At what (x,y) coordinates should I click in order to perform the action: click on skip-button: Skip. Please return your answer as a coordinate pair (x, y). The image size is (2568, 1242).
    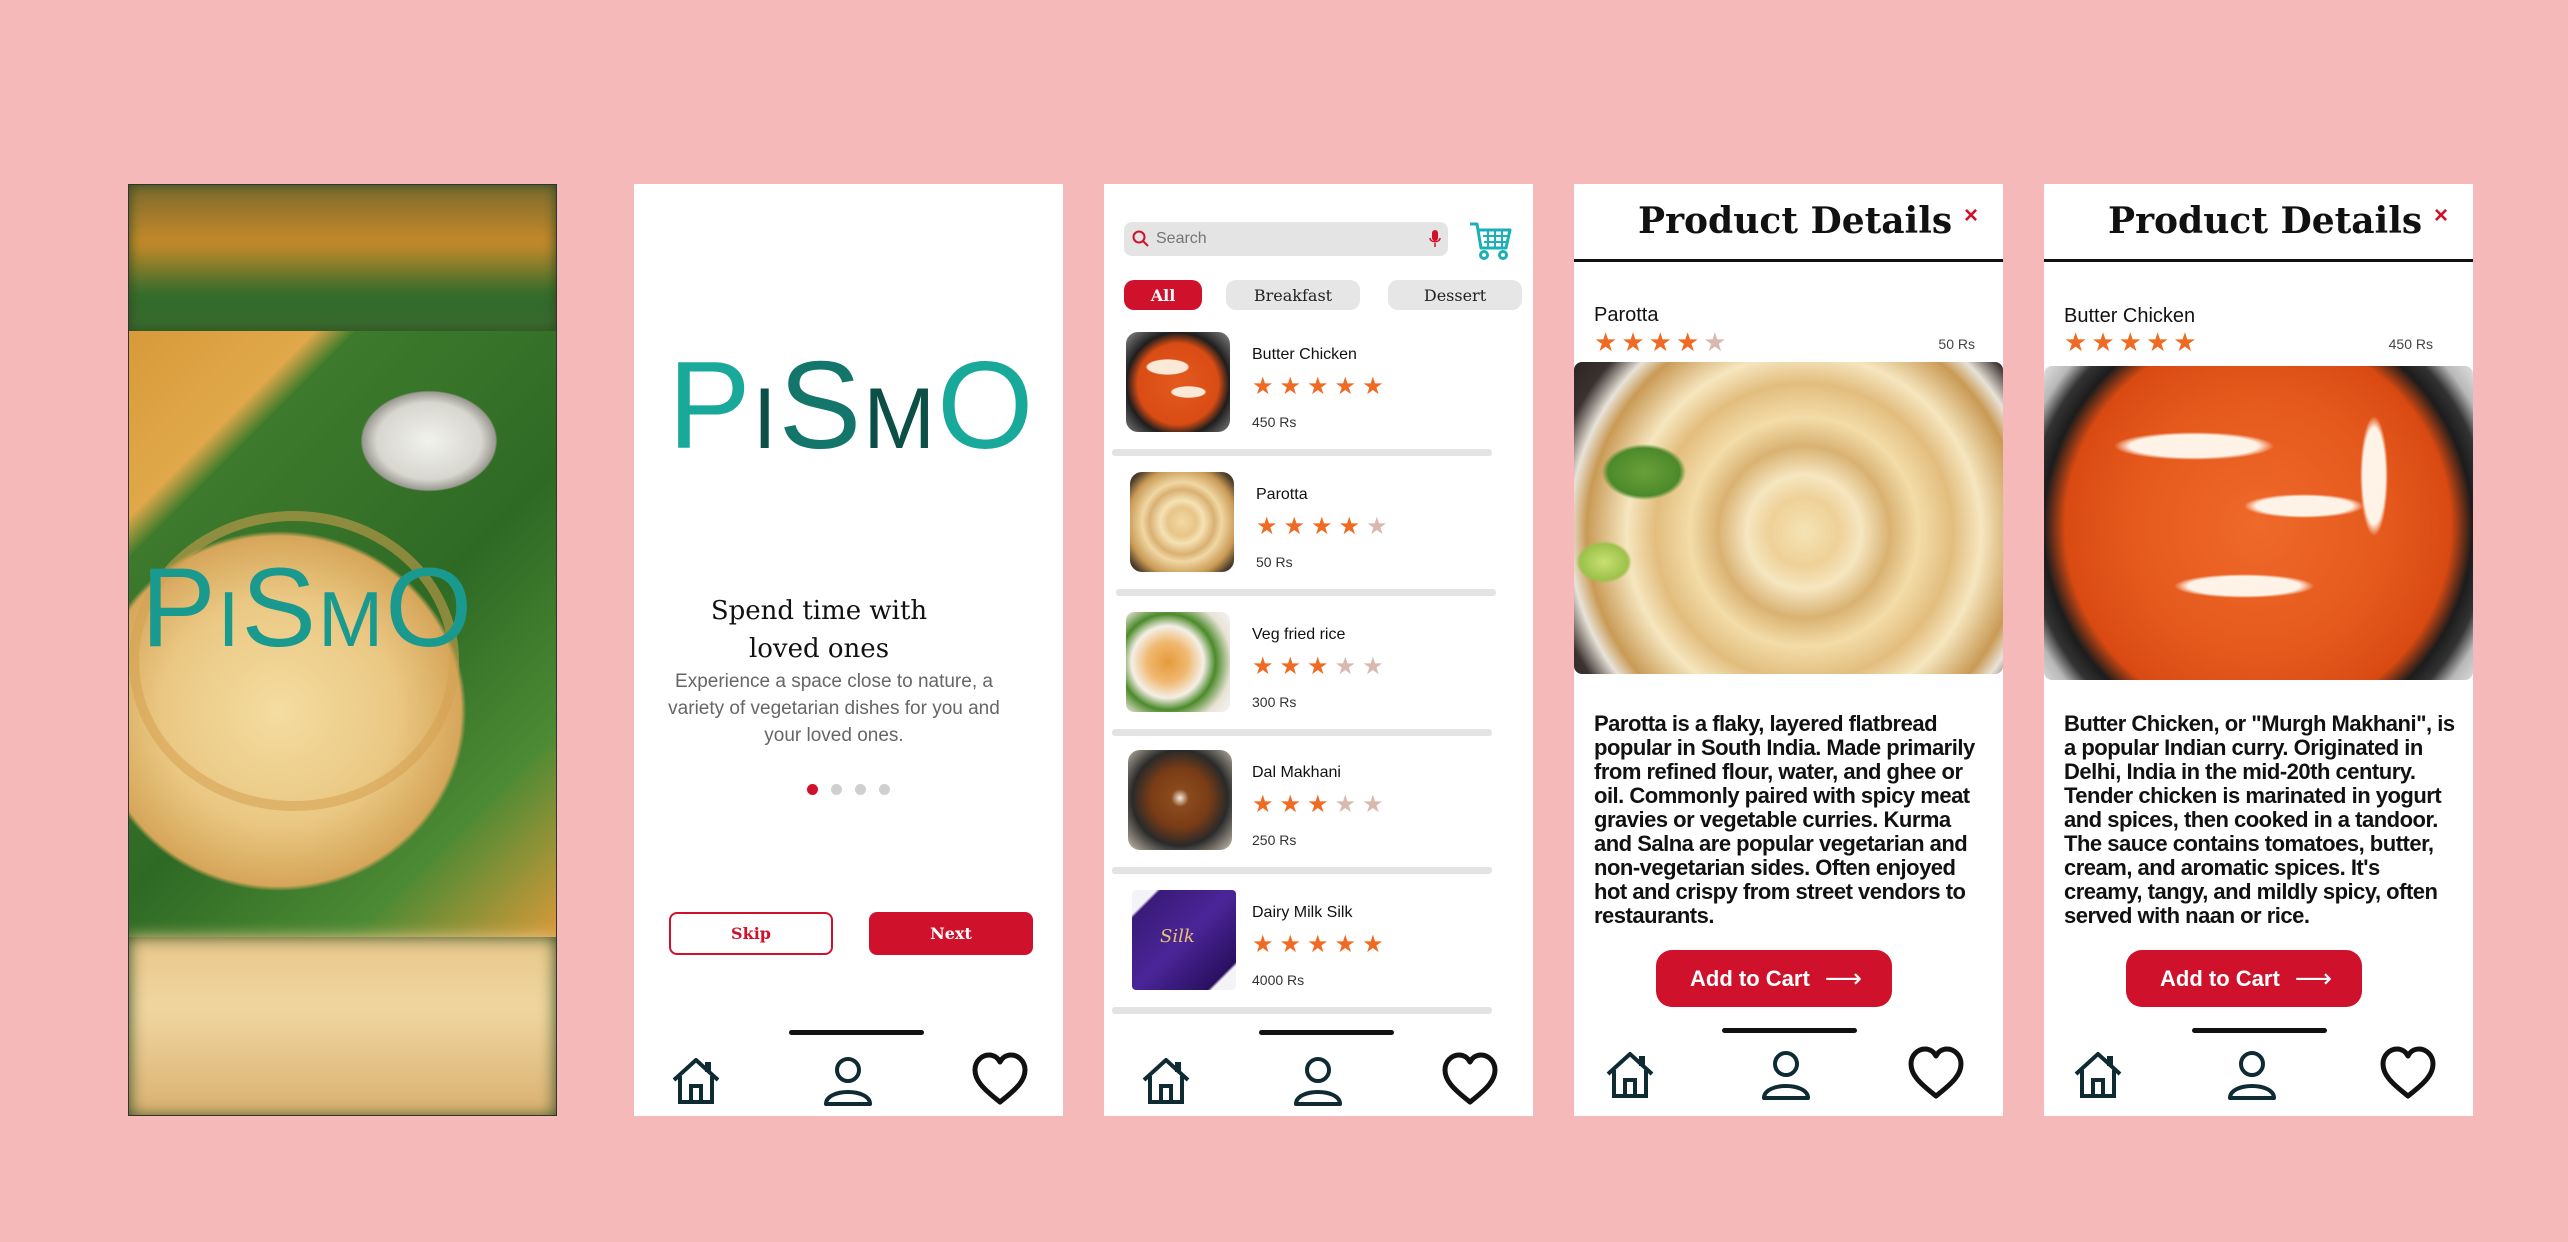
    Looking at the image, I should click on (751, 933).